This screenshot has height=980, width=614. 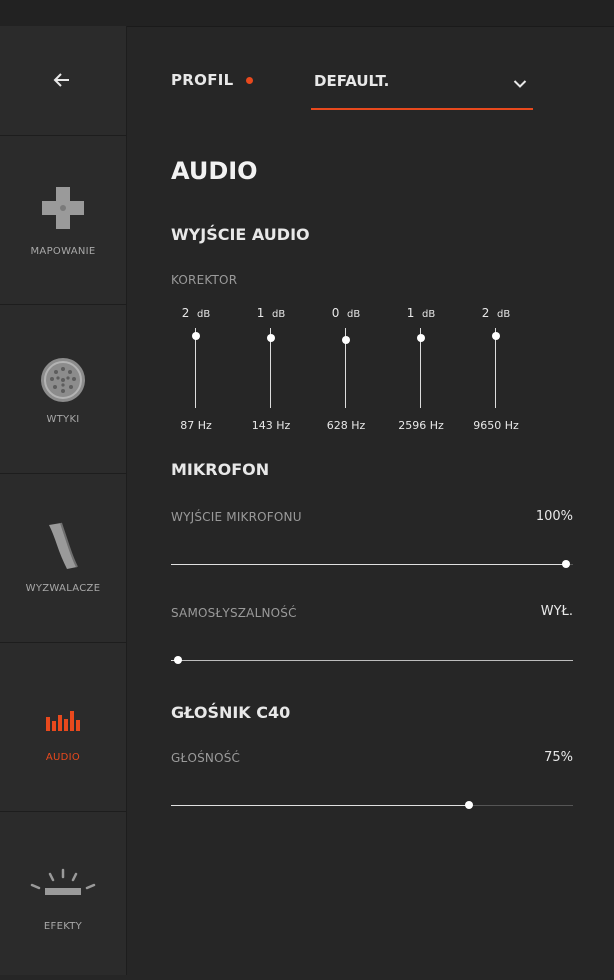 I want to click on volume-value: 75%, so click(x=558, y=757).